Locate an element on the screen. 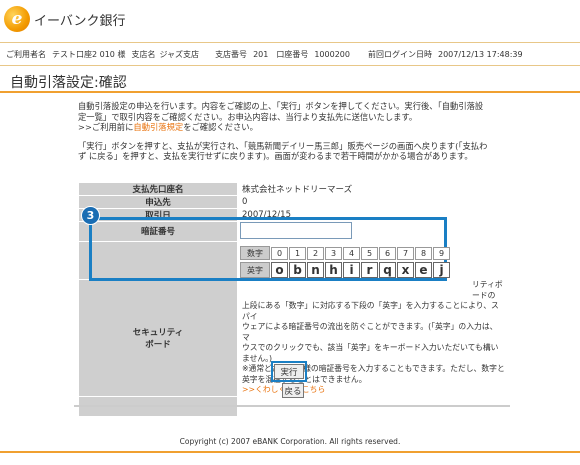 The image size is (580, 465). alpha-key: h is located at coordinates (333, 270).